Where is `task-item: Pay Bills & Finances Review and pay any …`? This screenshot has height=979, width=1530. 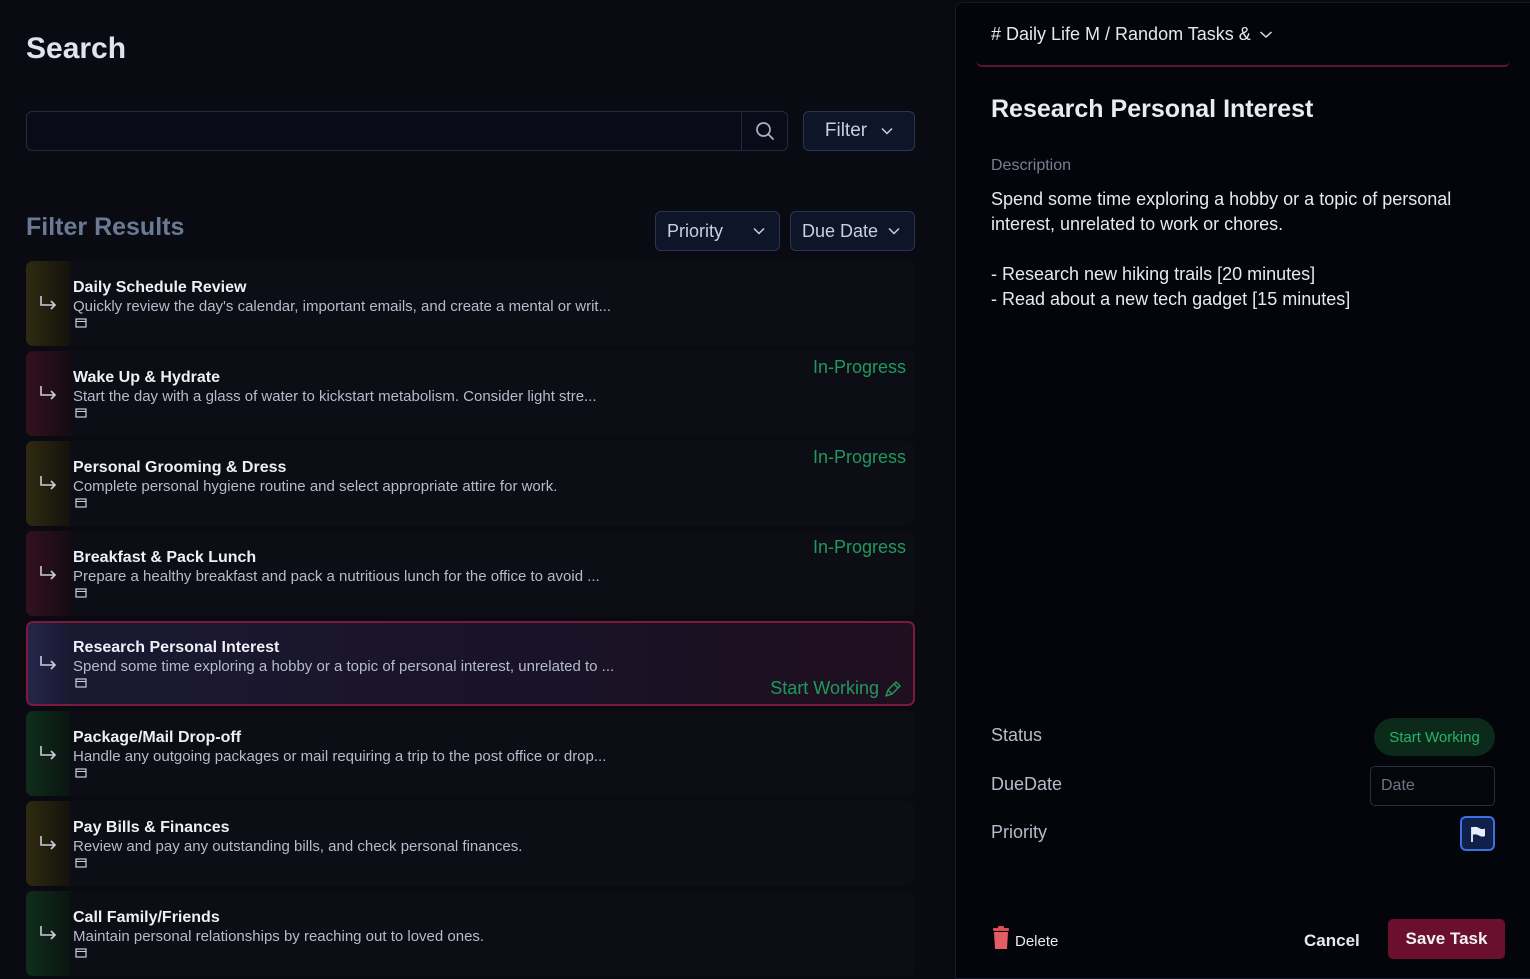
task-item: Pay Bills & Finances Review and pay any … is located at coordinates (470, 843).